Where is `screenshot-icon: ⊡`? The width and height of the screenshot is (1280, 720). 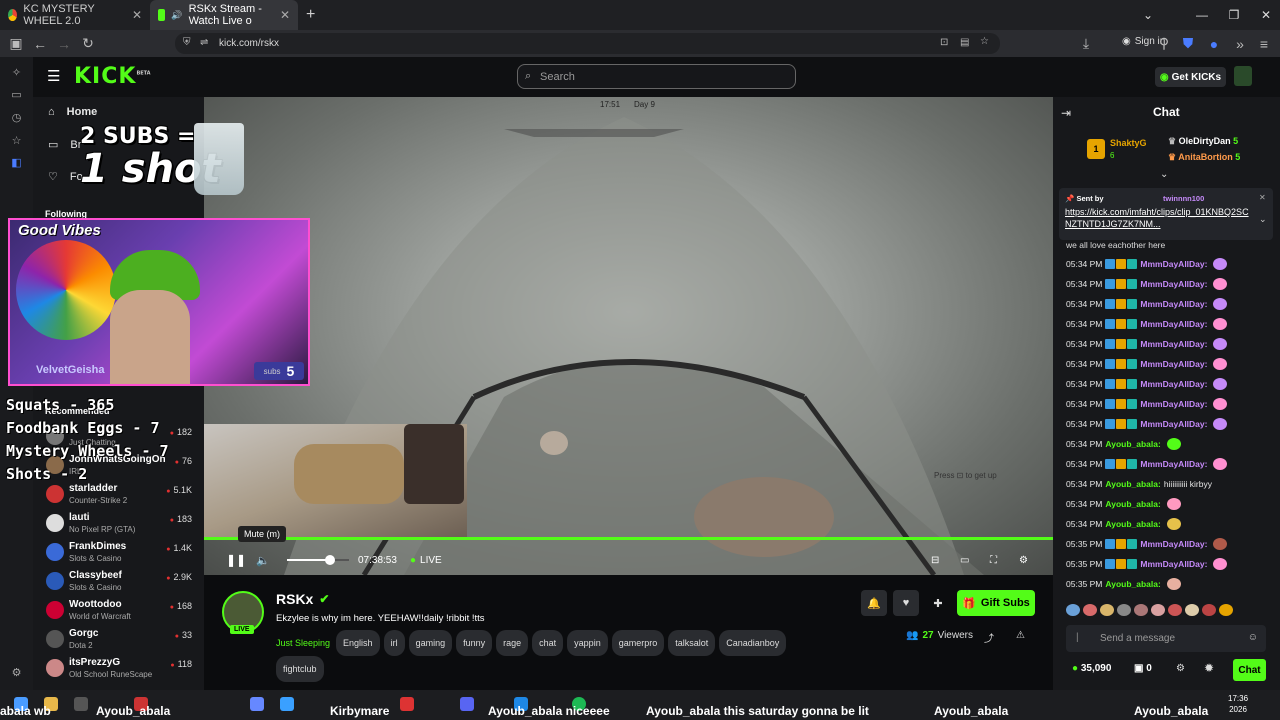
screenshot-icon: ⊡ is located at coordinates (944, 42).